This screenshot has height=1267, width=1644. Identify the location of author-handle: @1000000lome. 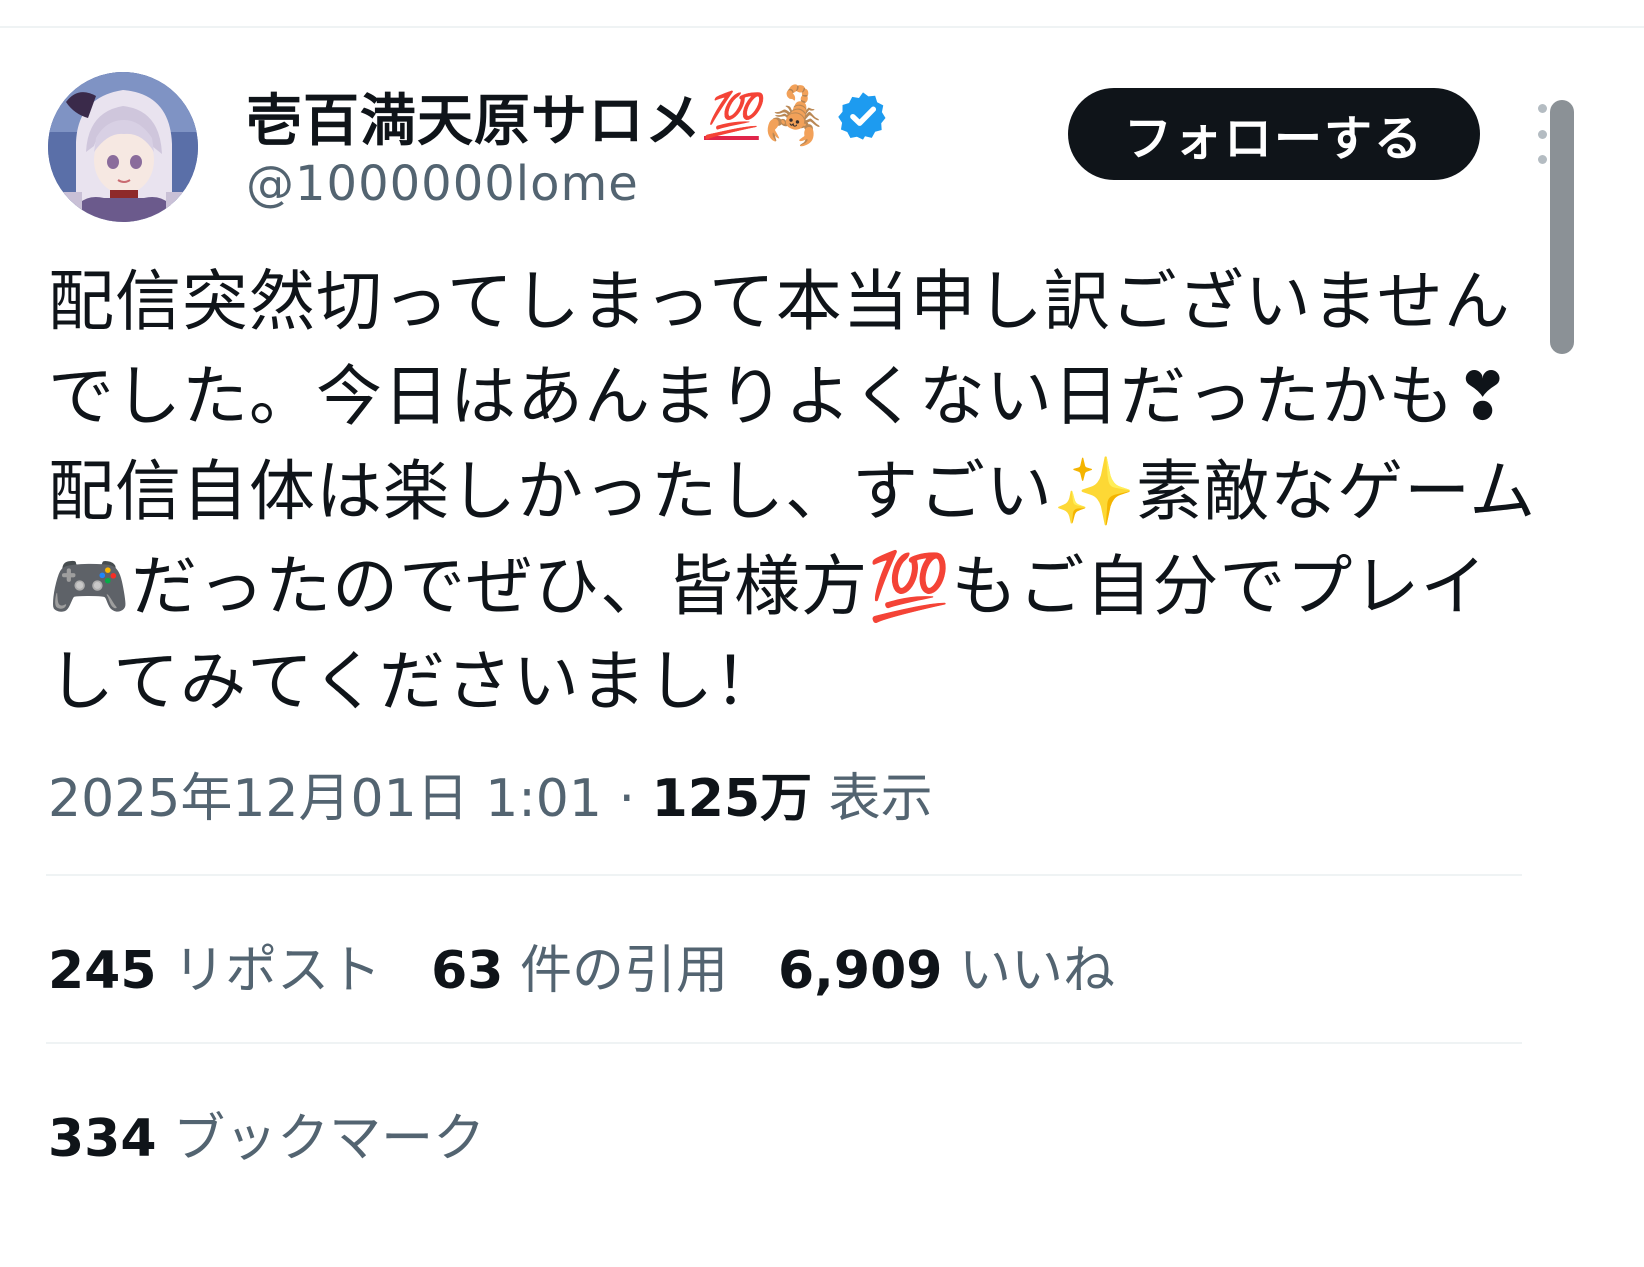
(568, 184).